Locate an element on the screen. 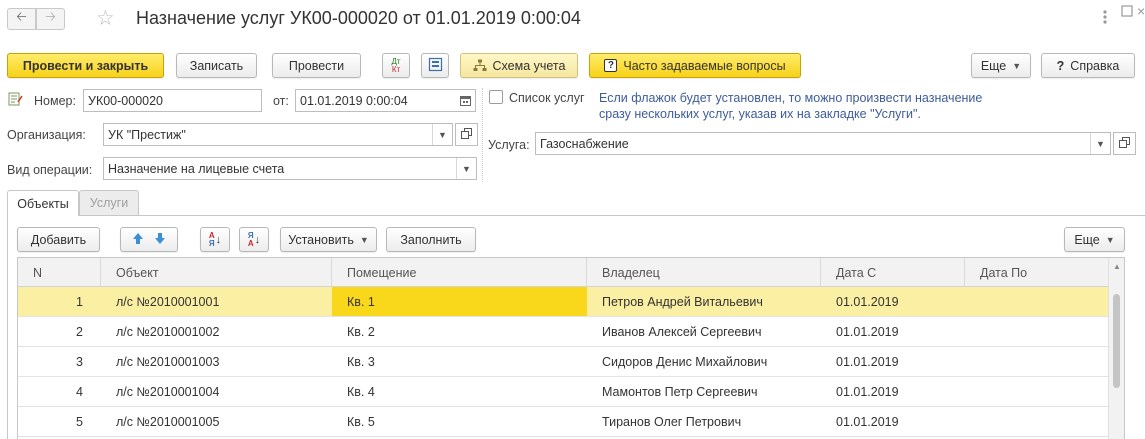 The width and height of the screenshot is (1145, 439). column-header-date-to: Дата По is located at coordinates (1037, 272).